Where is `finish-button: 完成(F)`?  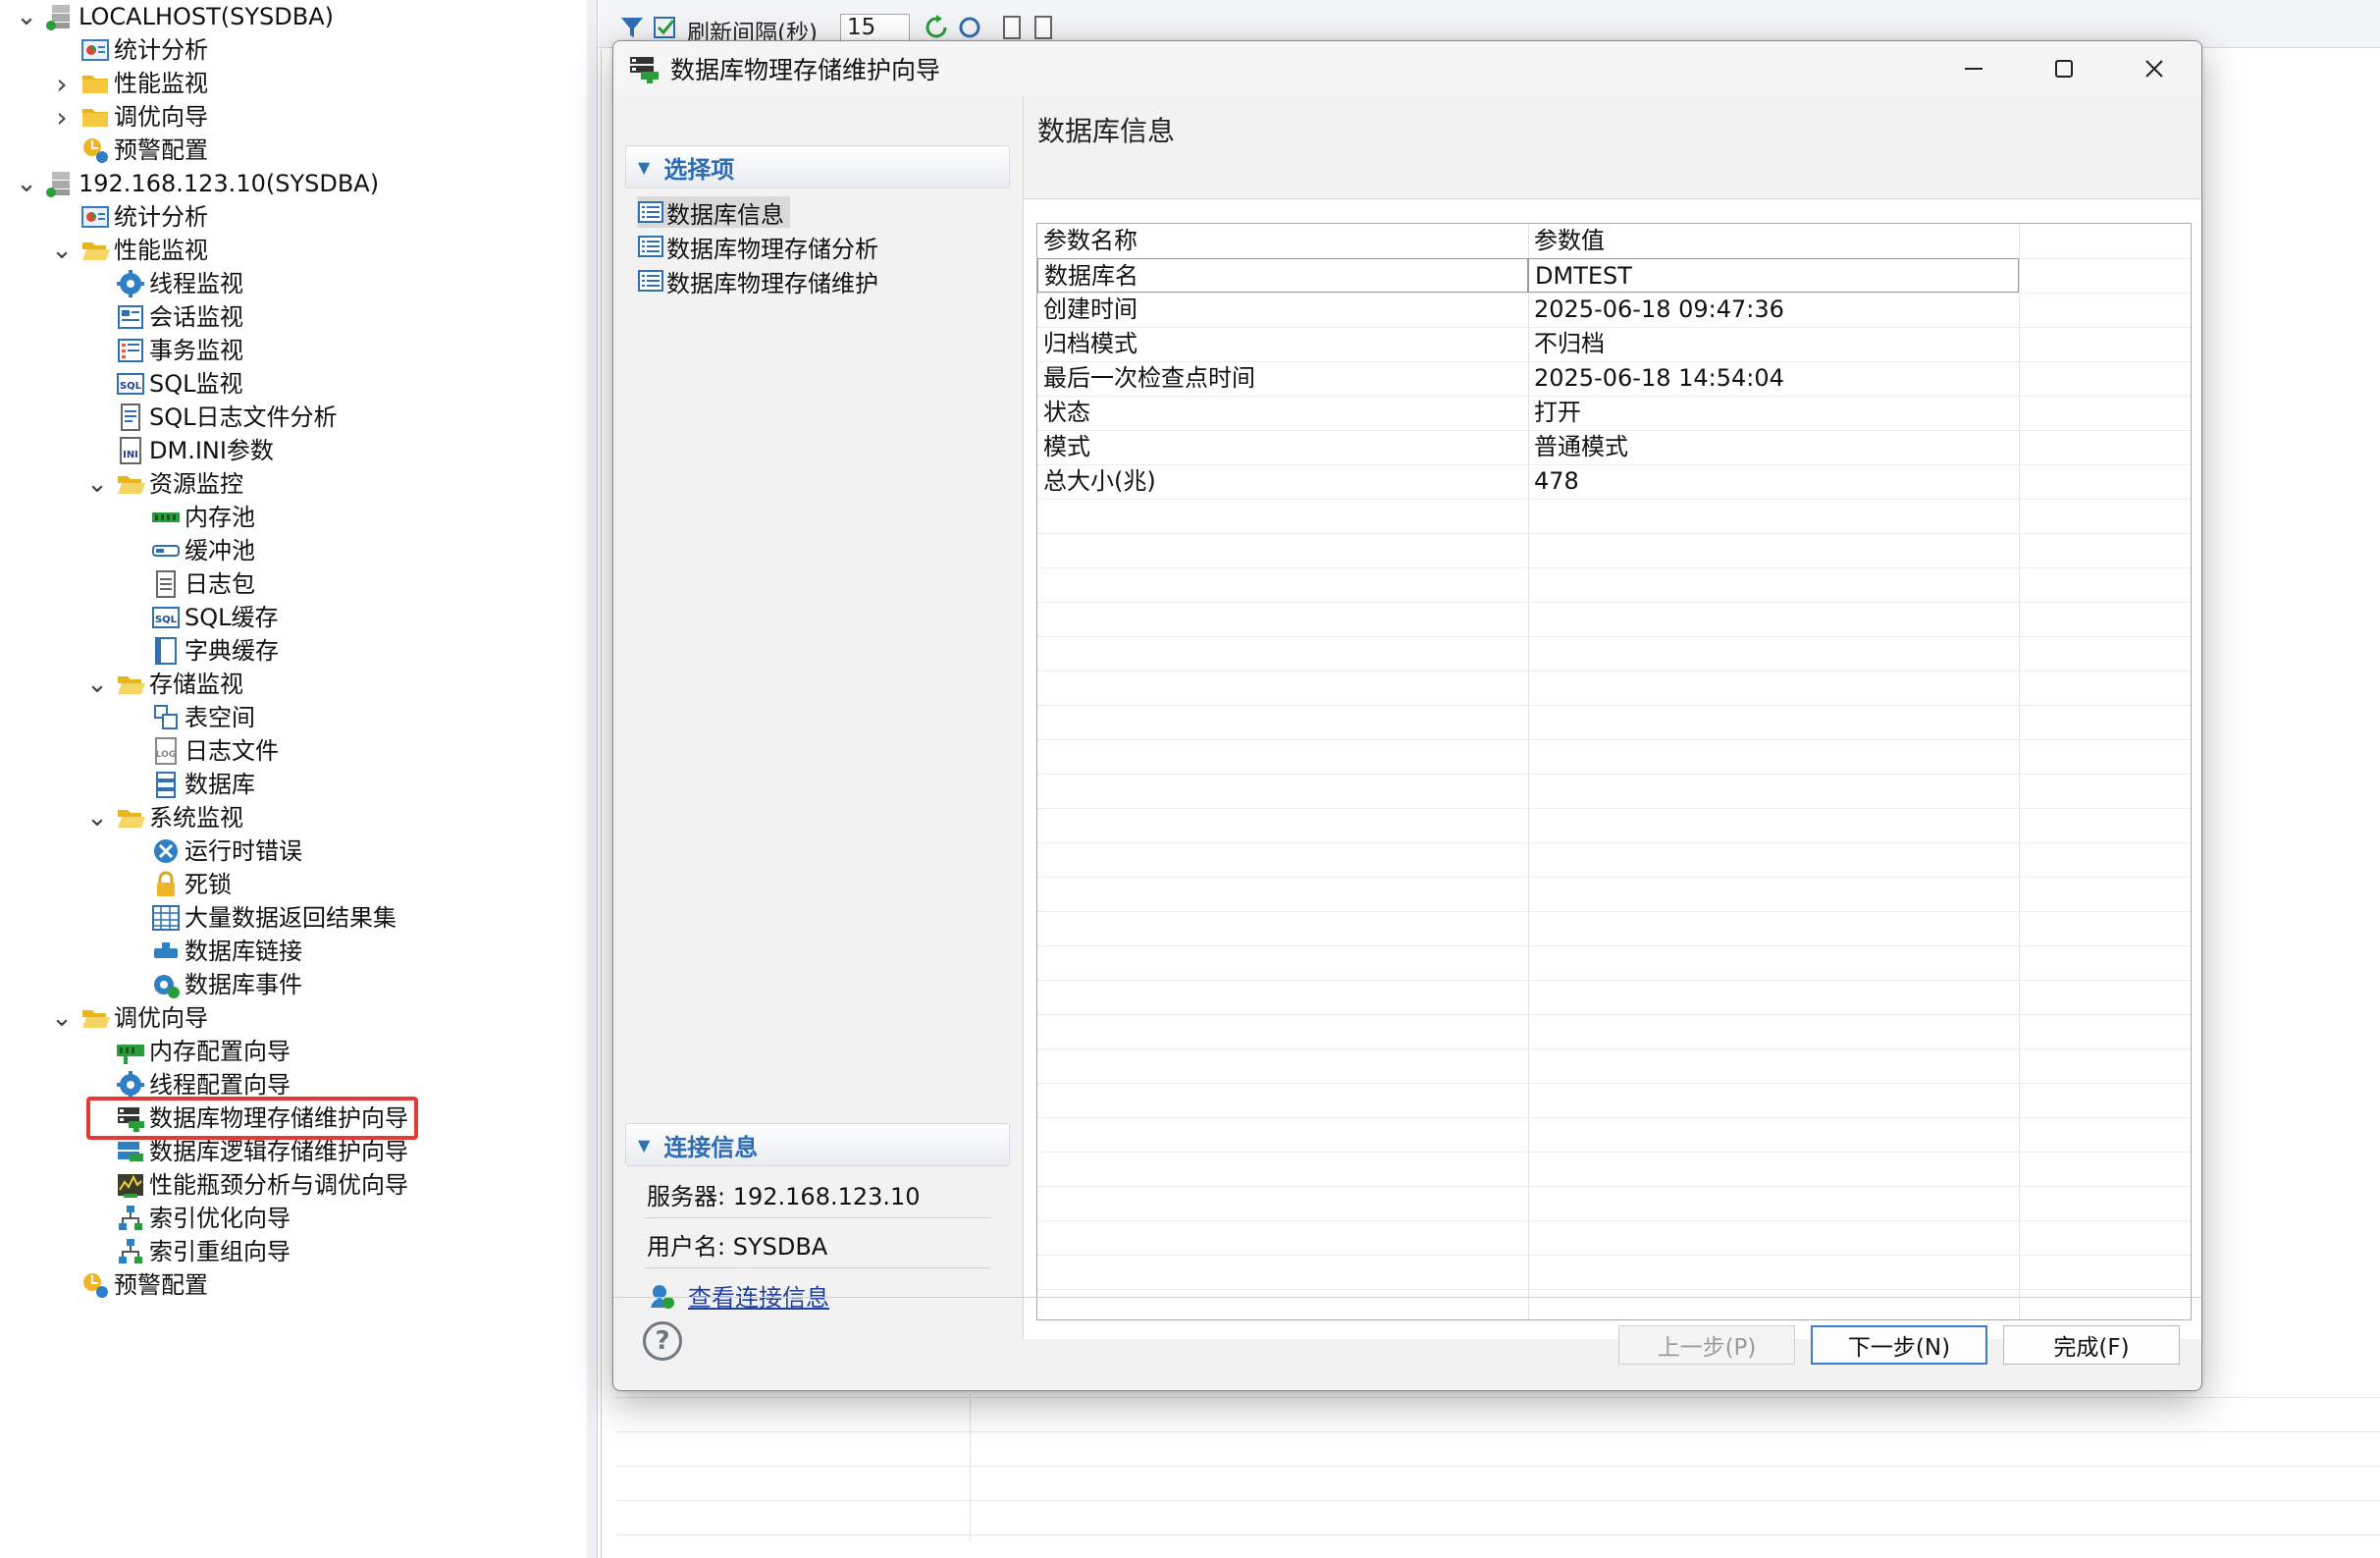 finish-button: 完成(F) is located at coordinates (2091, 1345).